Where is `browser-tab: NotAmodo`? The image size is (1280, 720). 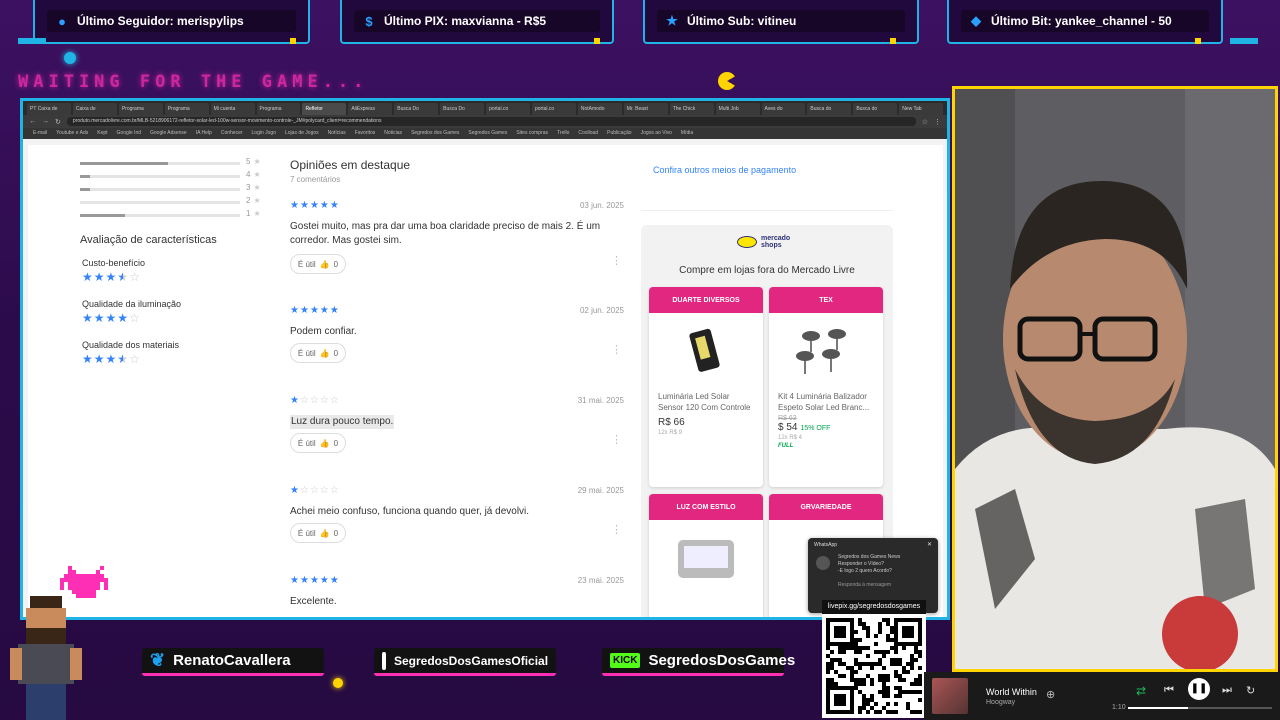
browser-tab: NotAmodo is located at coordinates (599, 109).